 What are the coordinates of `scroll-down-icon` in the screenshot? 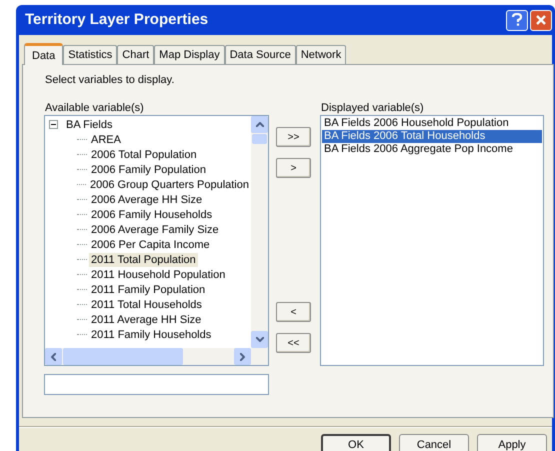 It's located at (259, 339).